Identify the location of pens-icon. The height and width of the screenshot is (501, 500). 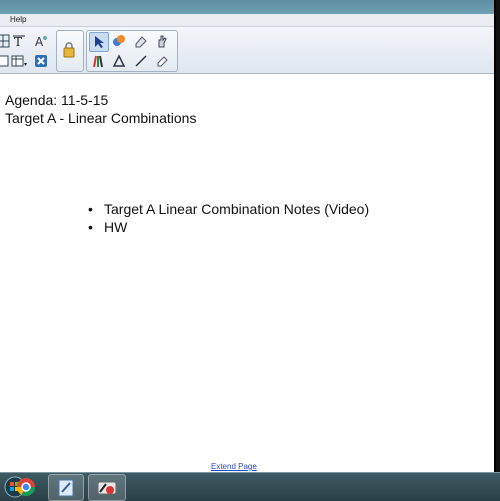
(98, 61).